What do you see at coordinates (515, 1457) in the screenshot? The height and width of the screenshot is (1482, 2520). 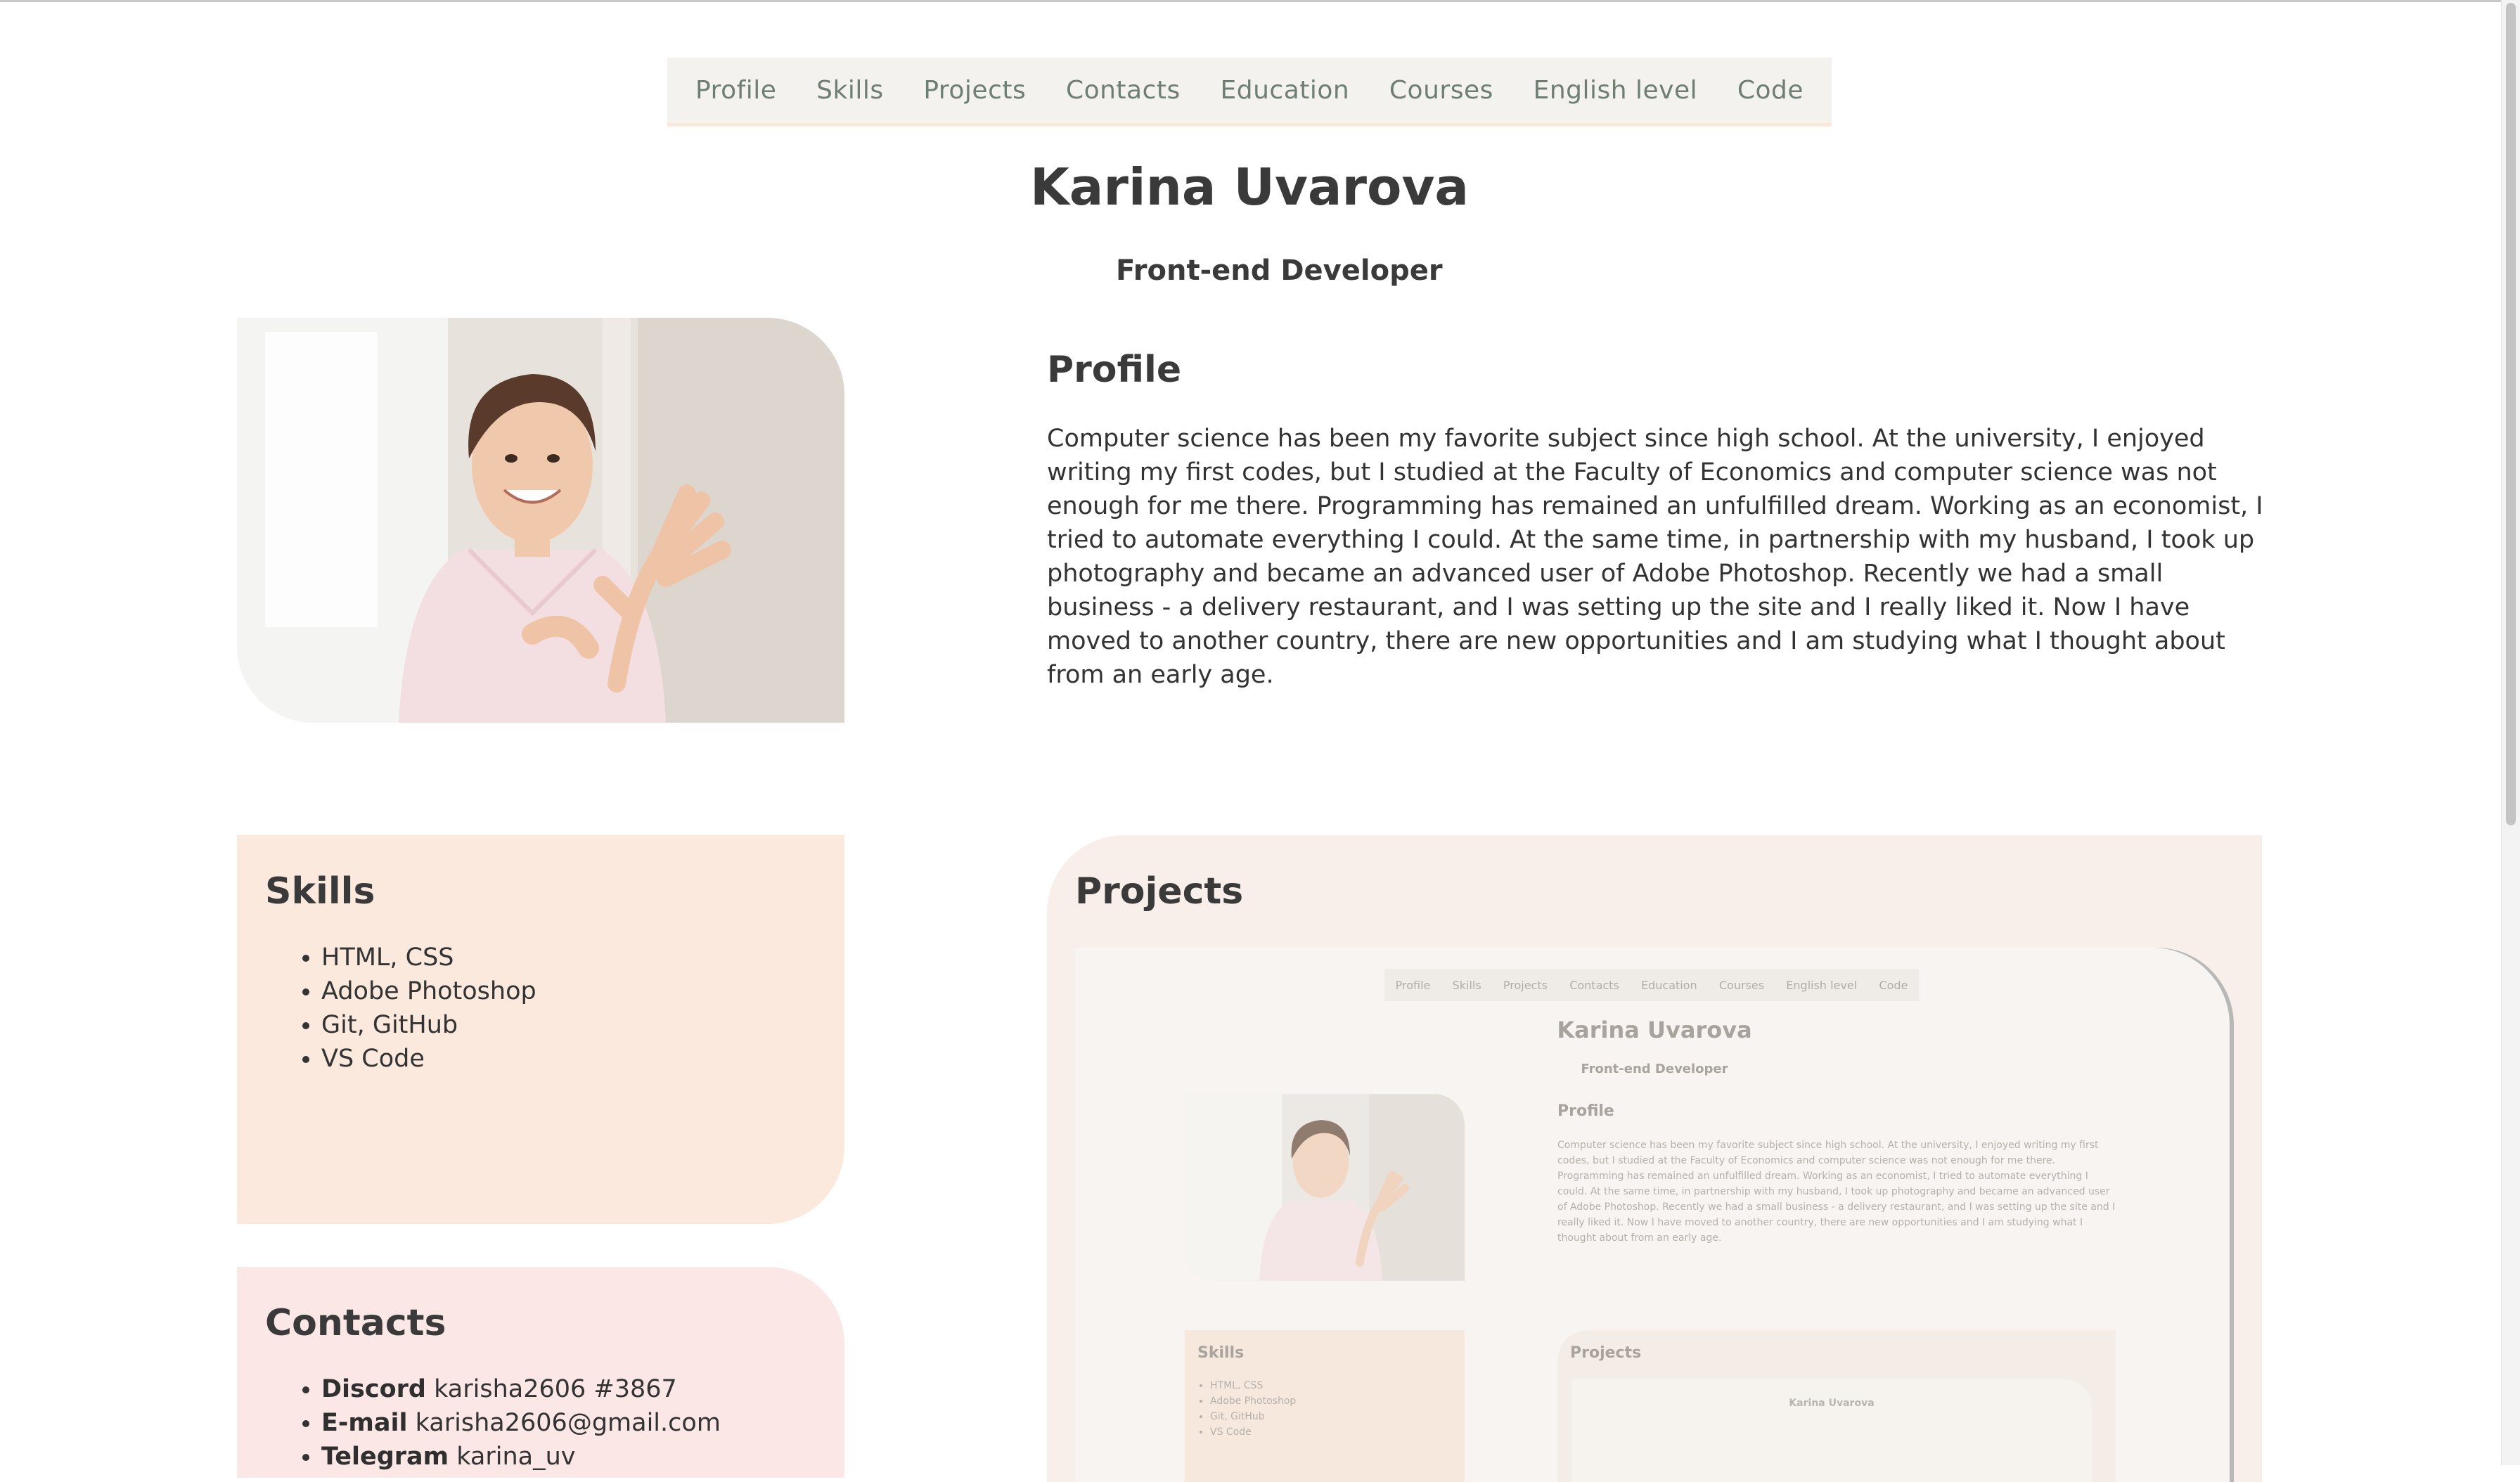 I see `contact-value: karina_uv` at bounding box center [515, 1457].